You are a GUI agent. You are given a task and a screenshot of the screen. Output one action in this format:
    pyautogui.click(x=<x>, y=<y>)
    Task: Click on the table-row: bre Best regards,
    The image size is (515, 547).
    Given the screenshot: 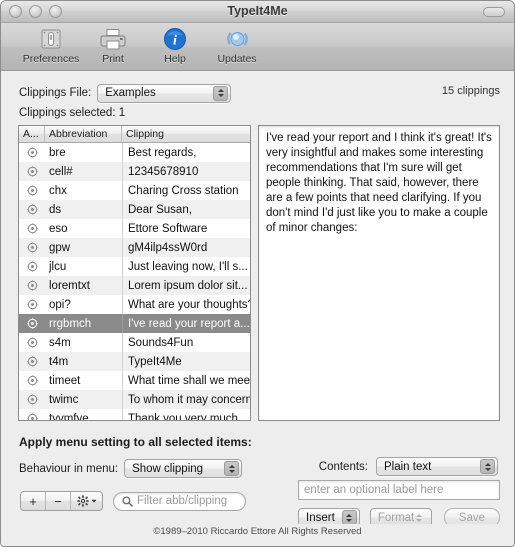 What is the action you would take?
    pyautogui.click(x=134, y=152)
    